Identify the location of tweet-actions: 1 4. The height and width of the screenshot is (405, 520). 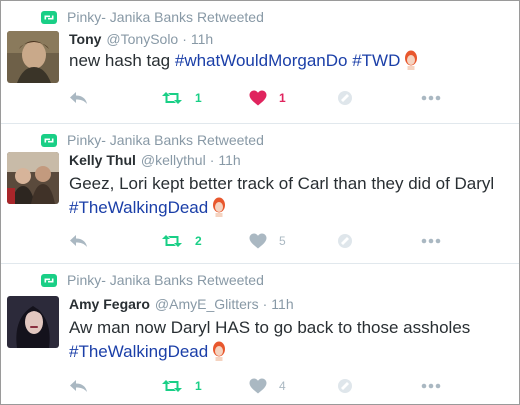
(289, 386).